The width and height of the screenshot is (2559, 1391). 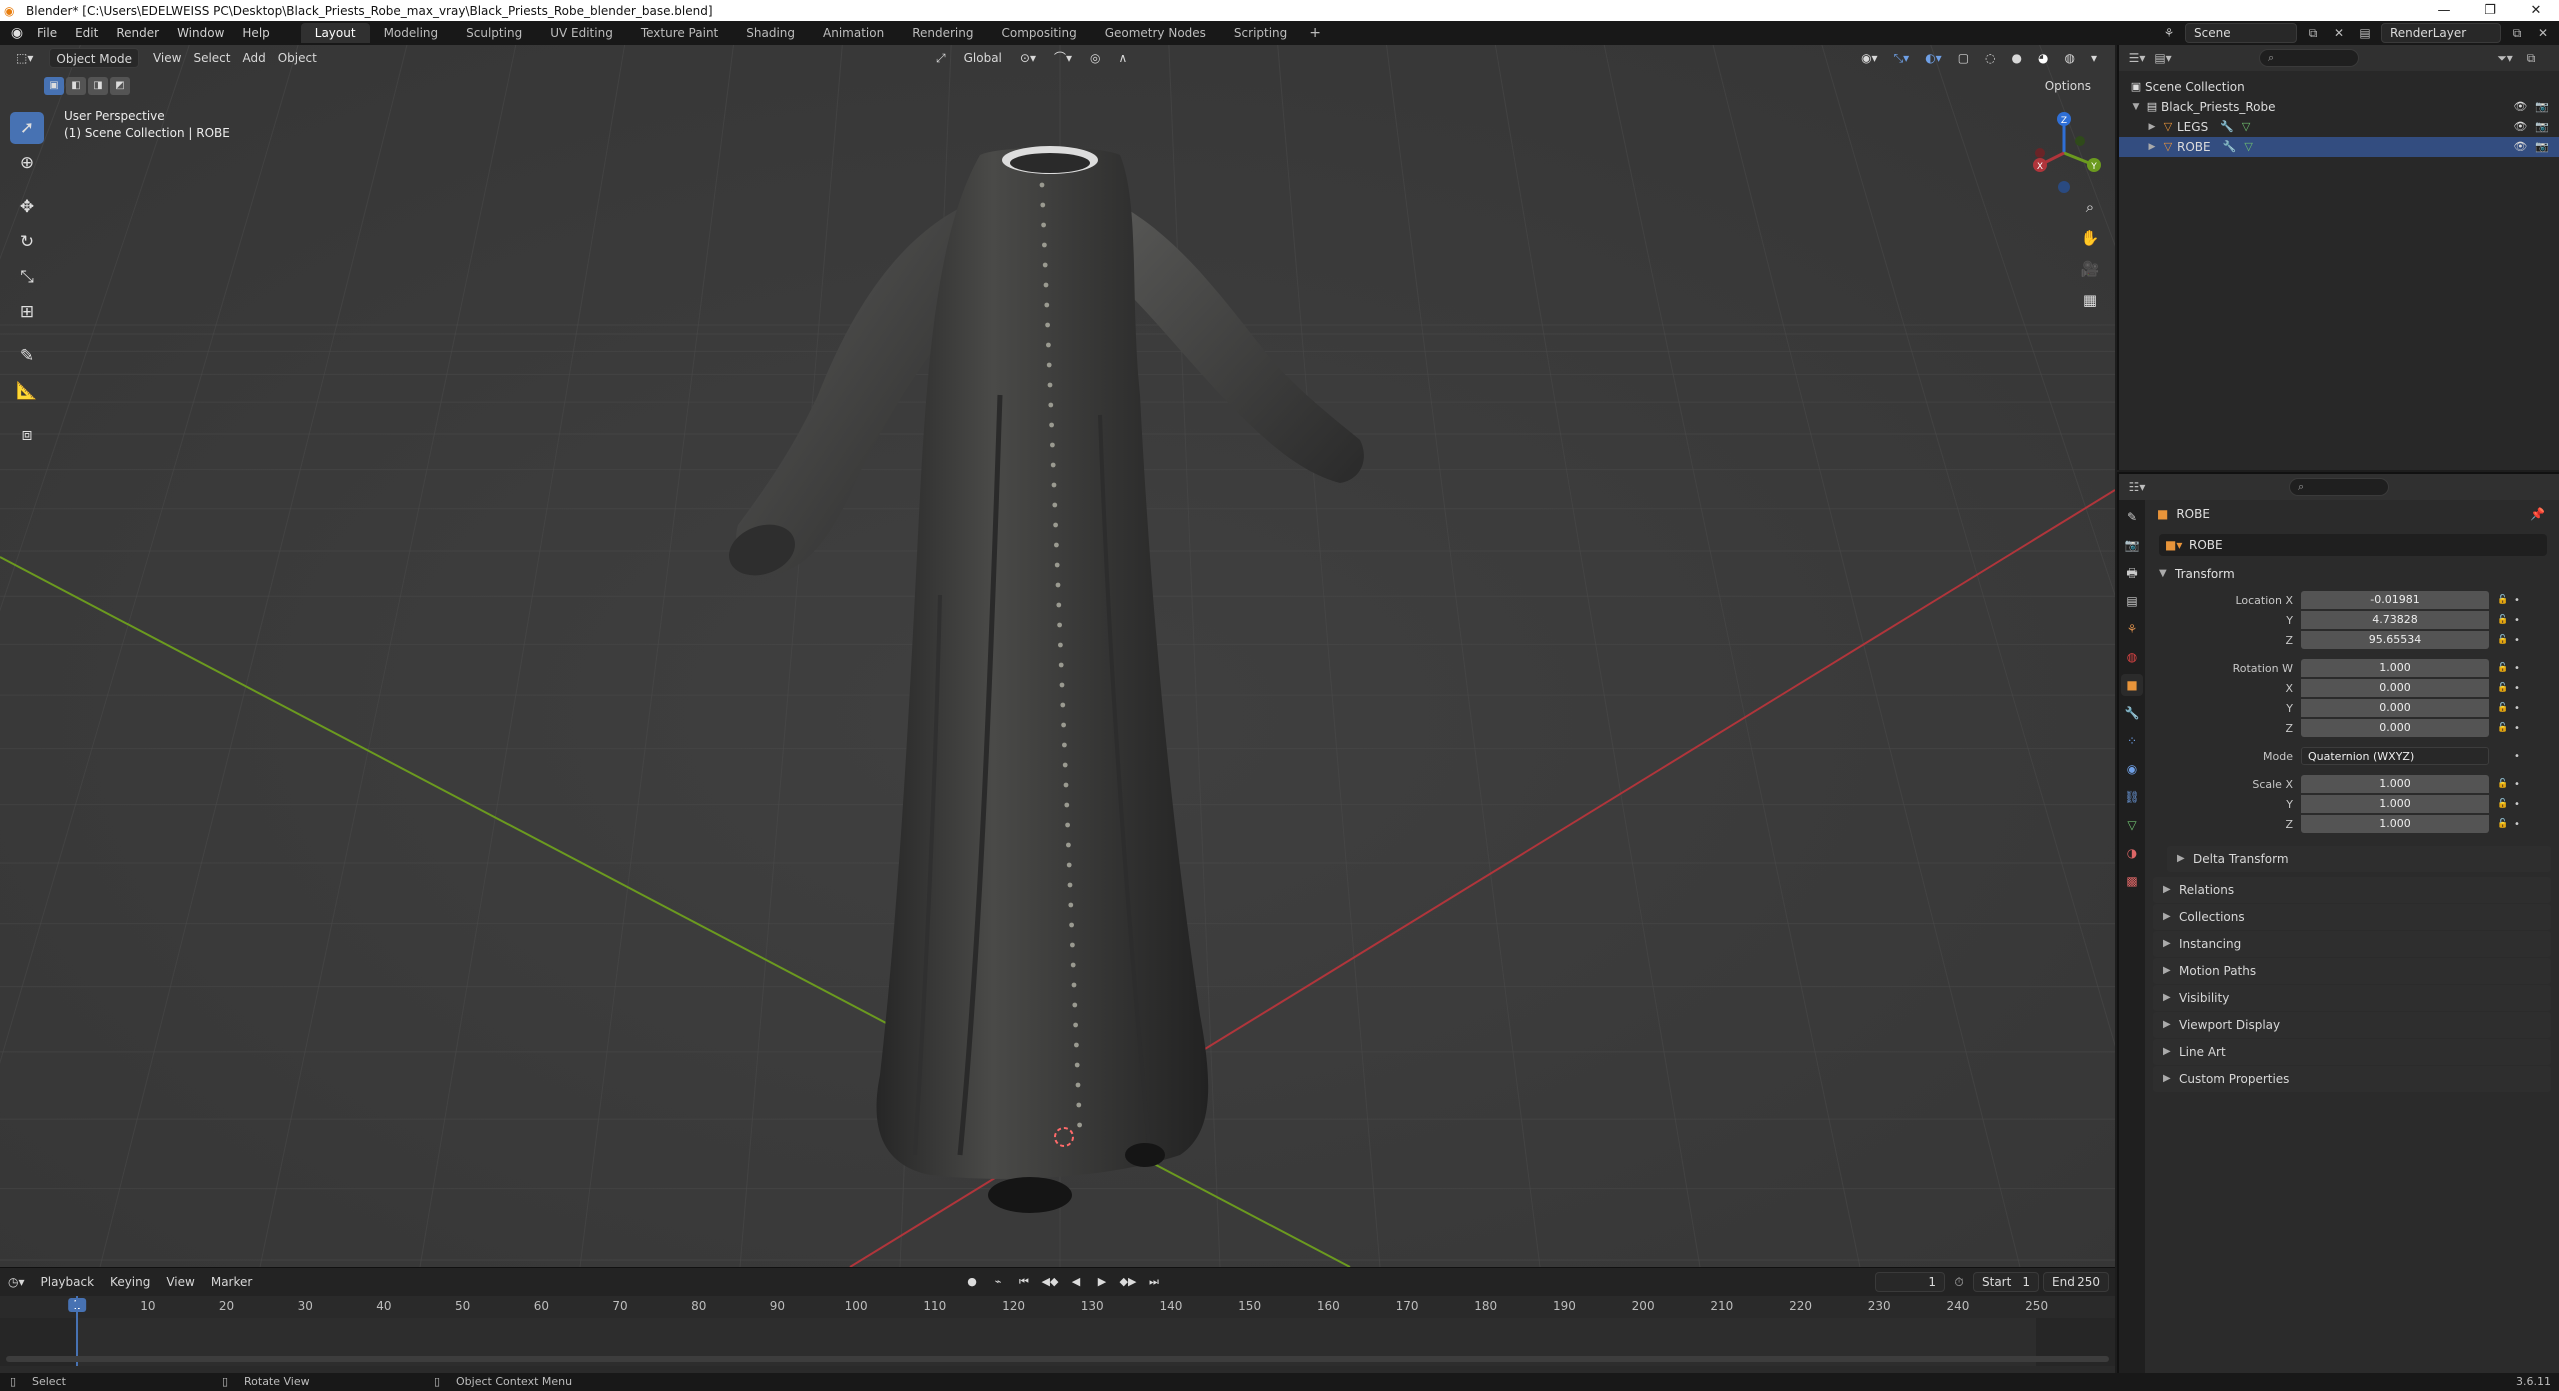 What do you see at coordinates (2352, 998) in the screenshot?
I see `visibility-panel: ▶ Visibility` at bounding box center [2352, 998].